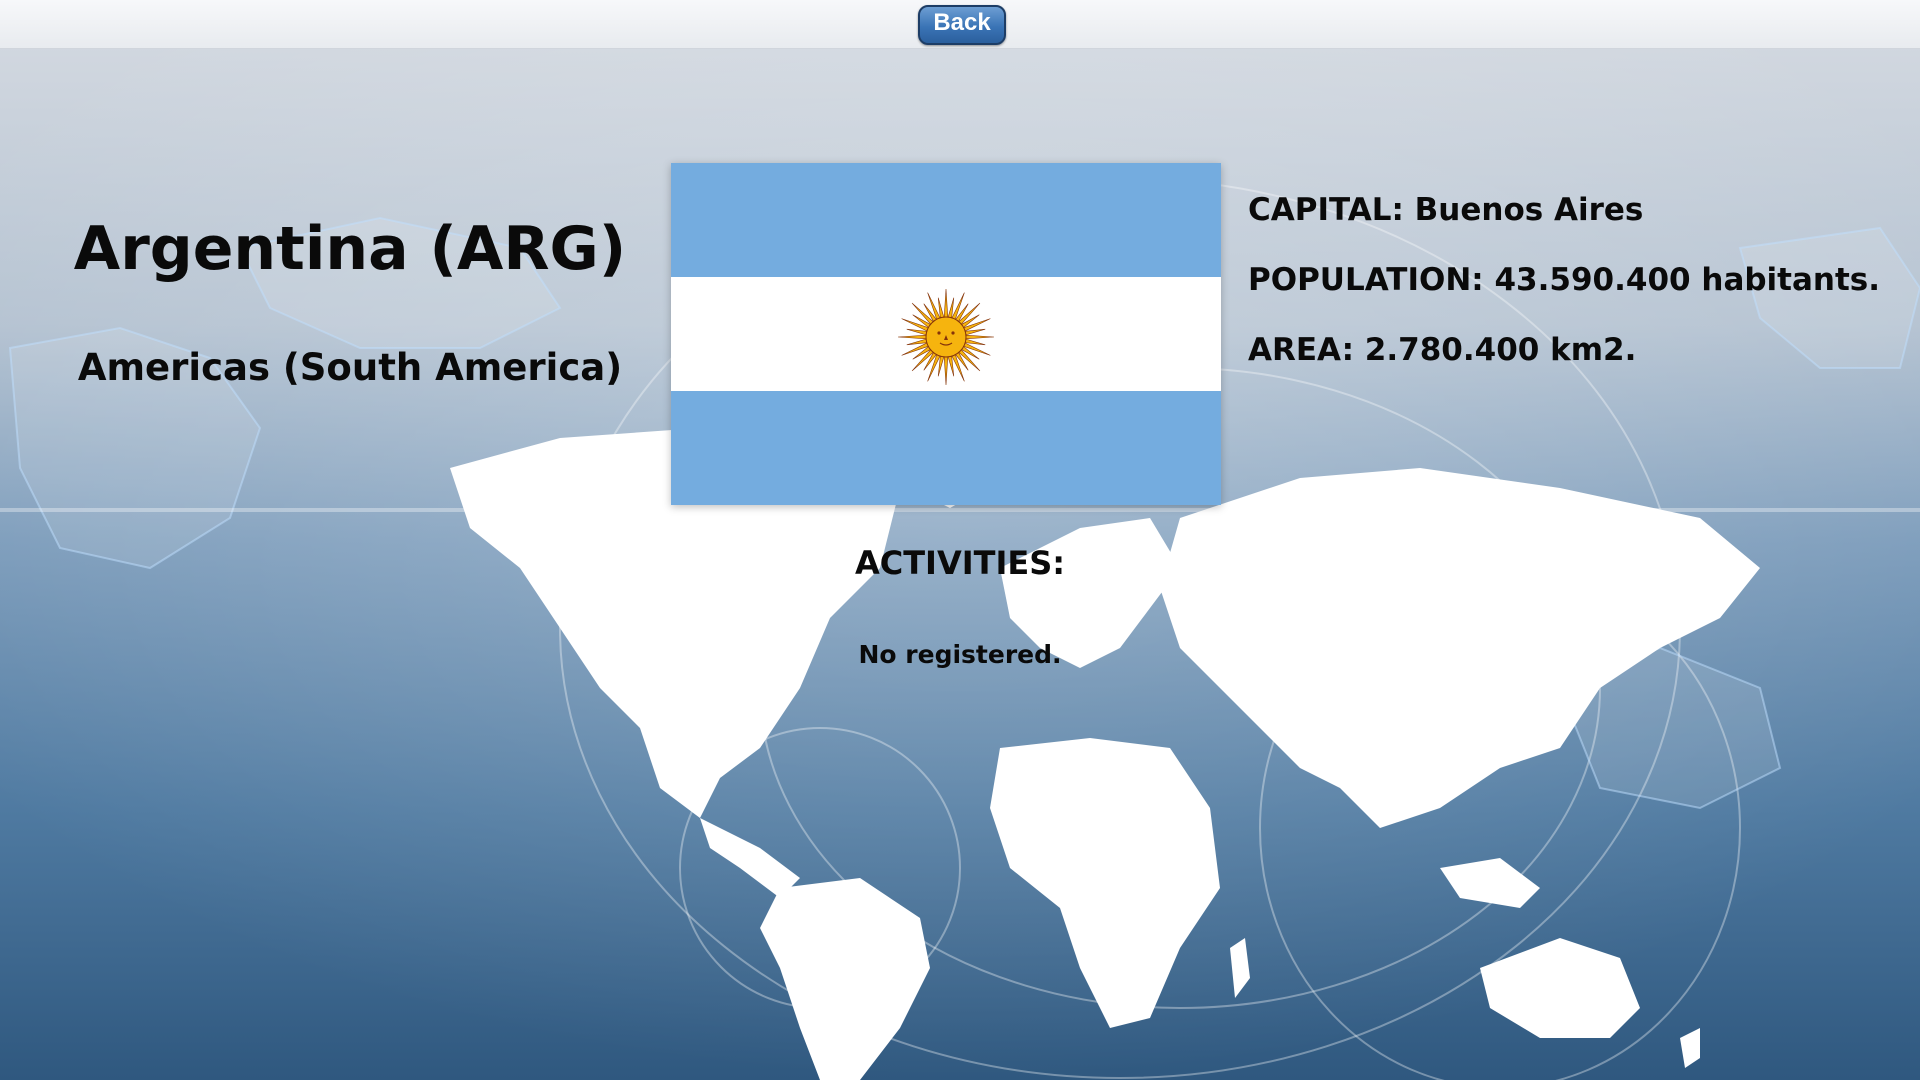  I want to click on back-button: Back, so click(962, 25).